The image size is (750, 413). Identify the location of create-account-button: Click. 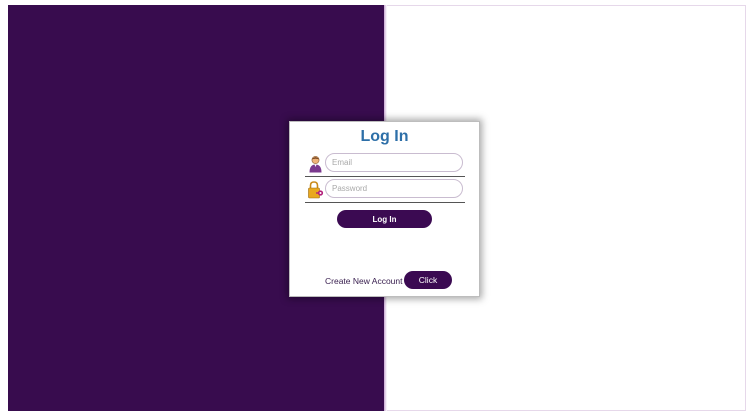
(428, 280).